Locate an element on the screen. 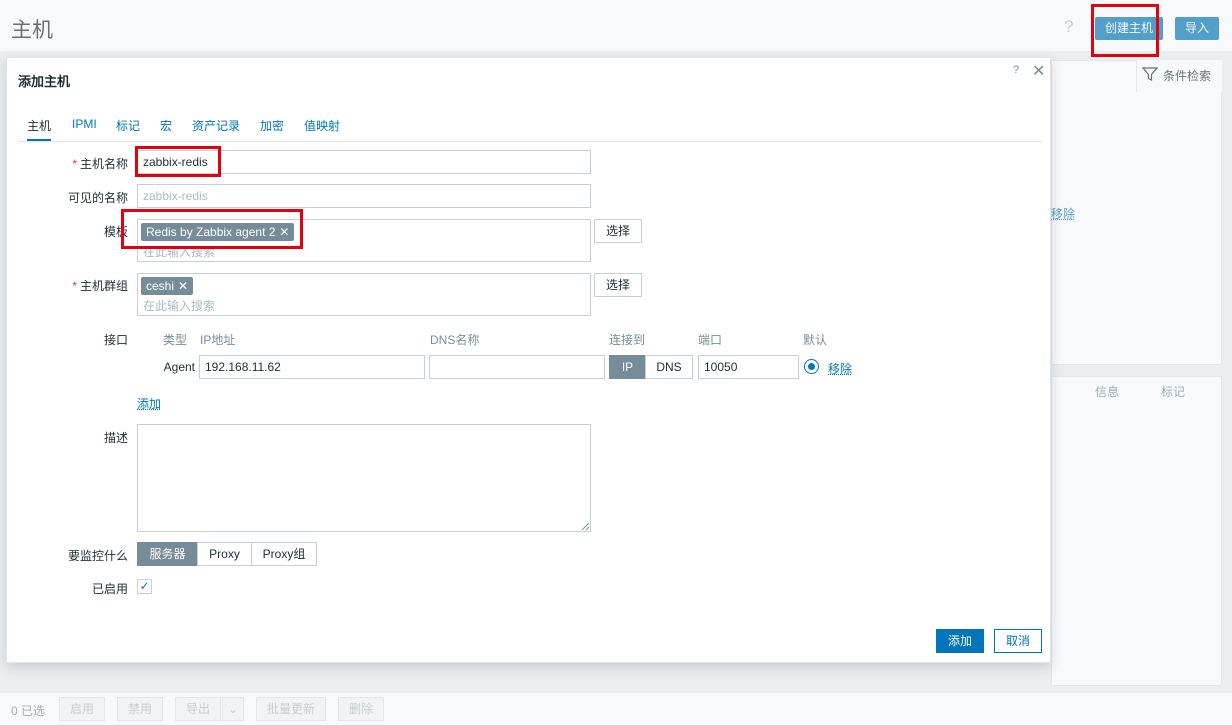 This screenshot has height=725, width=1232. host-groups-label: * 主机群组 is located at coordinates (100, 286).